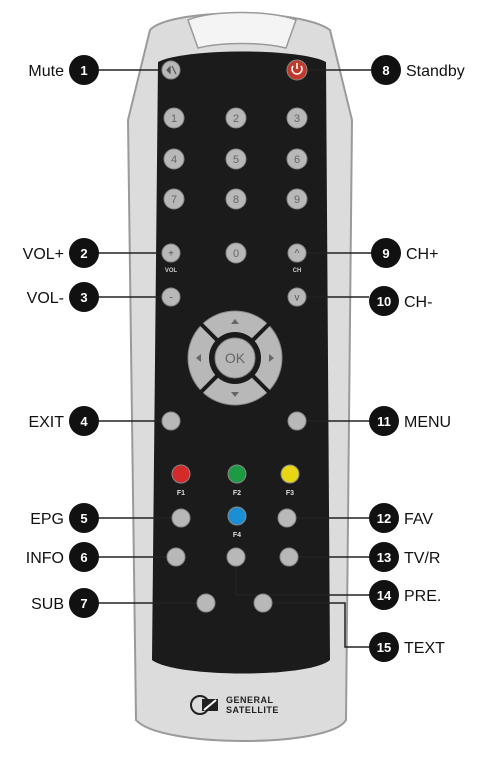  What do you see at coordinates (424, 648) in the screenshot?
I see `callout-label: TEXT` at bounding box center [424, 648].